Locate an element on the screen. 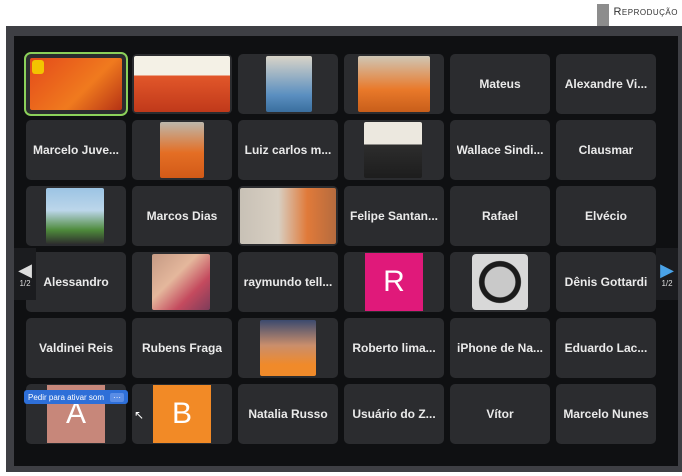 Image resolution: width=682 pixels, height=476 pixels. more-options-icon: ··· is located at coordinates (117, 397).